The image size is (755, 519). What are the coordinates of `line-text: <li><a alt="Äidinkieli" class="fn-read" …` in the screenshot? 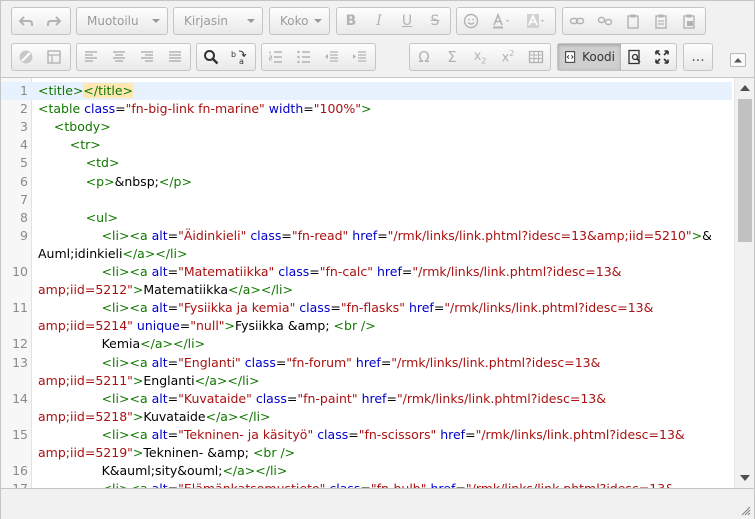 It's located at (375, 236).